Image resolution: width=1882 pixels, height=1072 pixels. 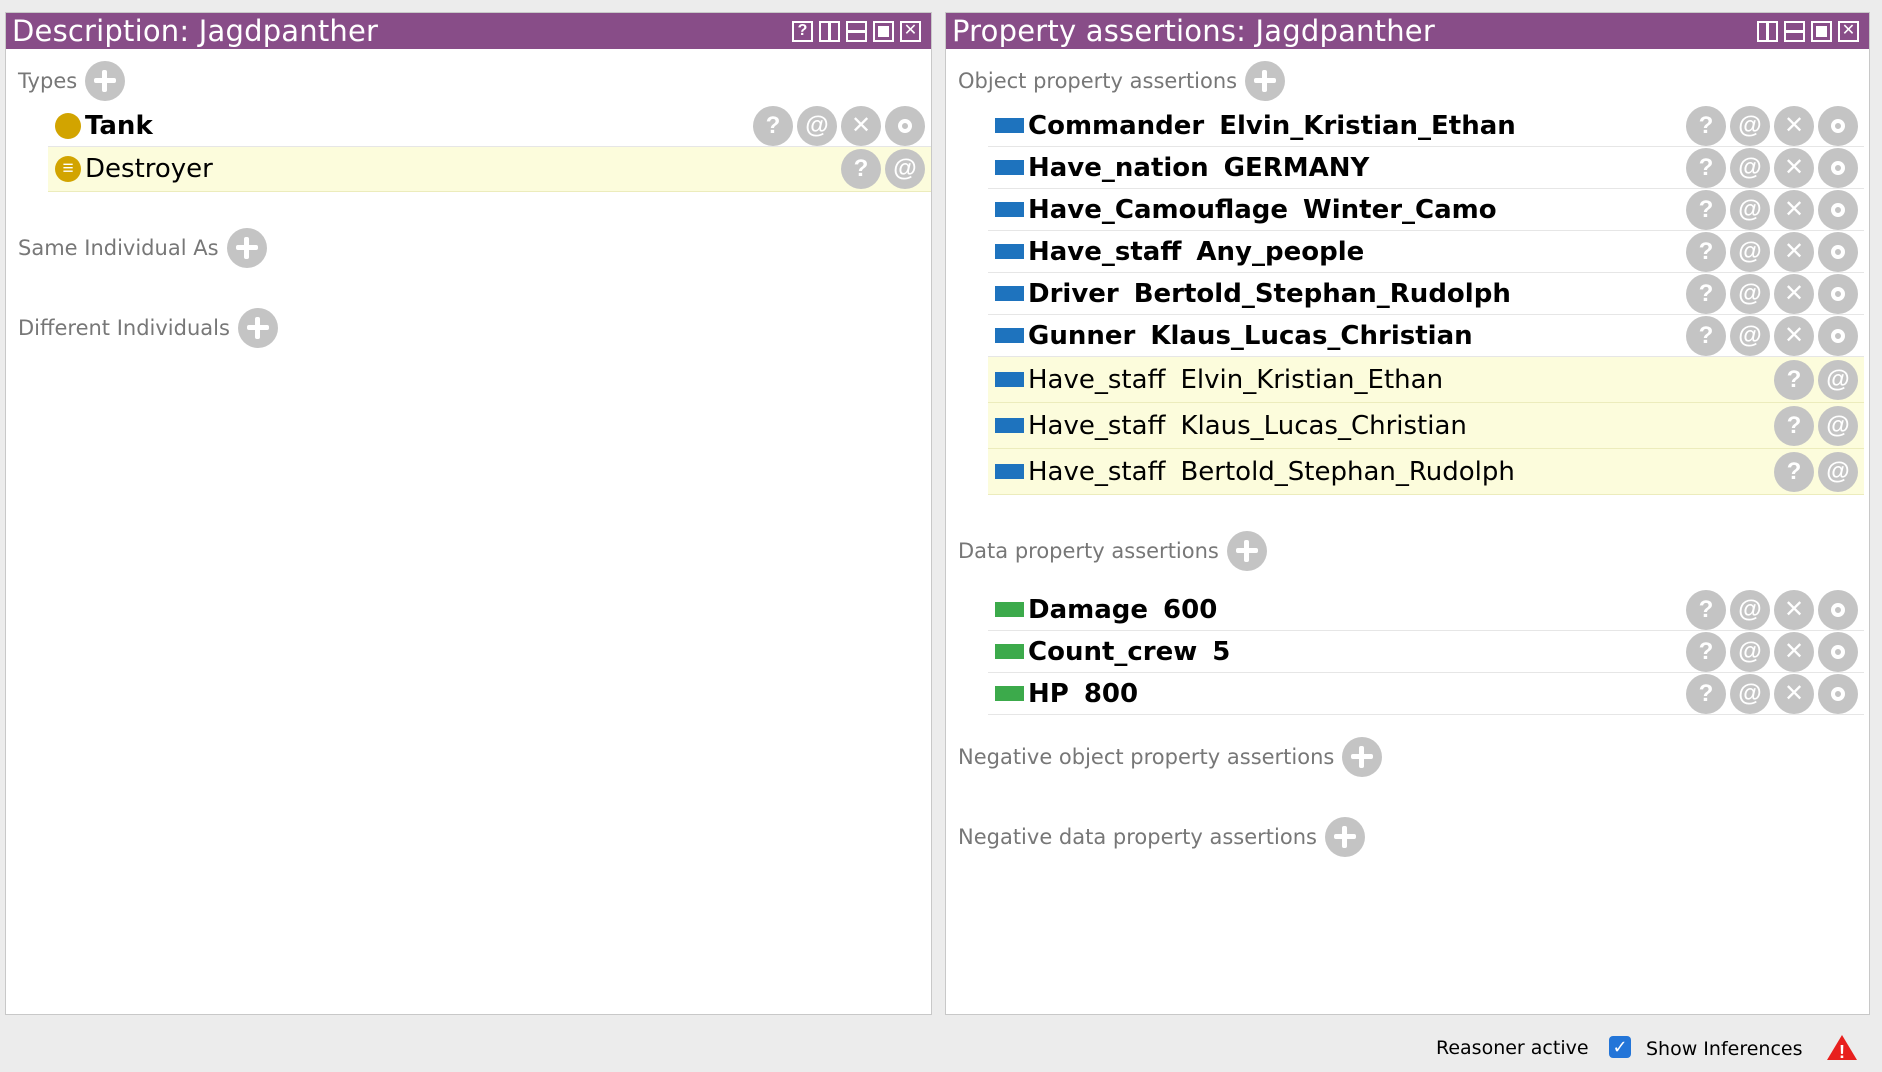 I want to click on property-name: Gunner, so click(x=1082, y=335).